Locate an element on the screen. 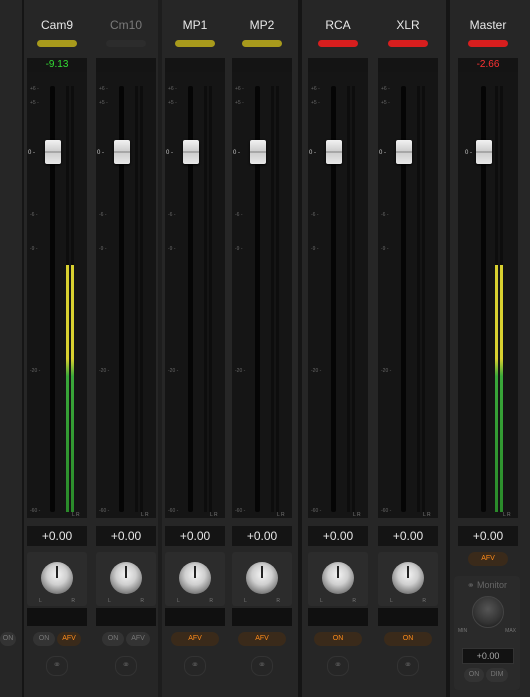 The width and height of the screenshot is (530, 697). master-gain-value: +0.00 is located at coordinates (488, 536).